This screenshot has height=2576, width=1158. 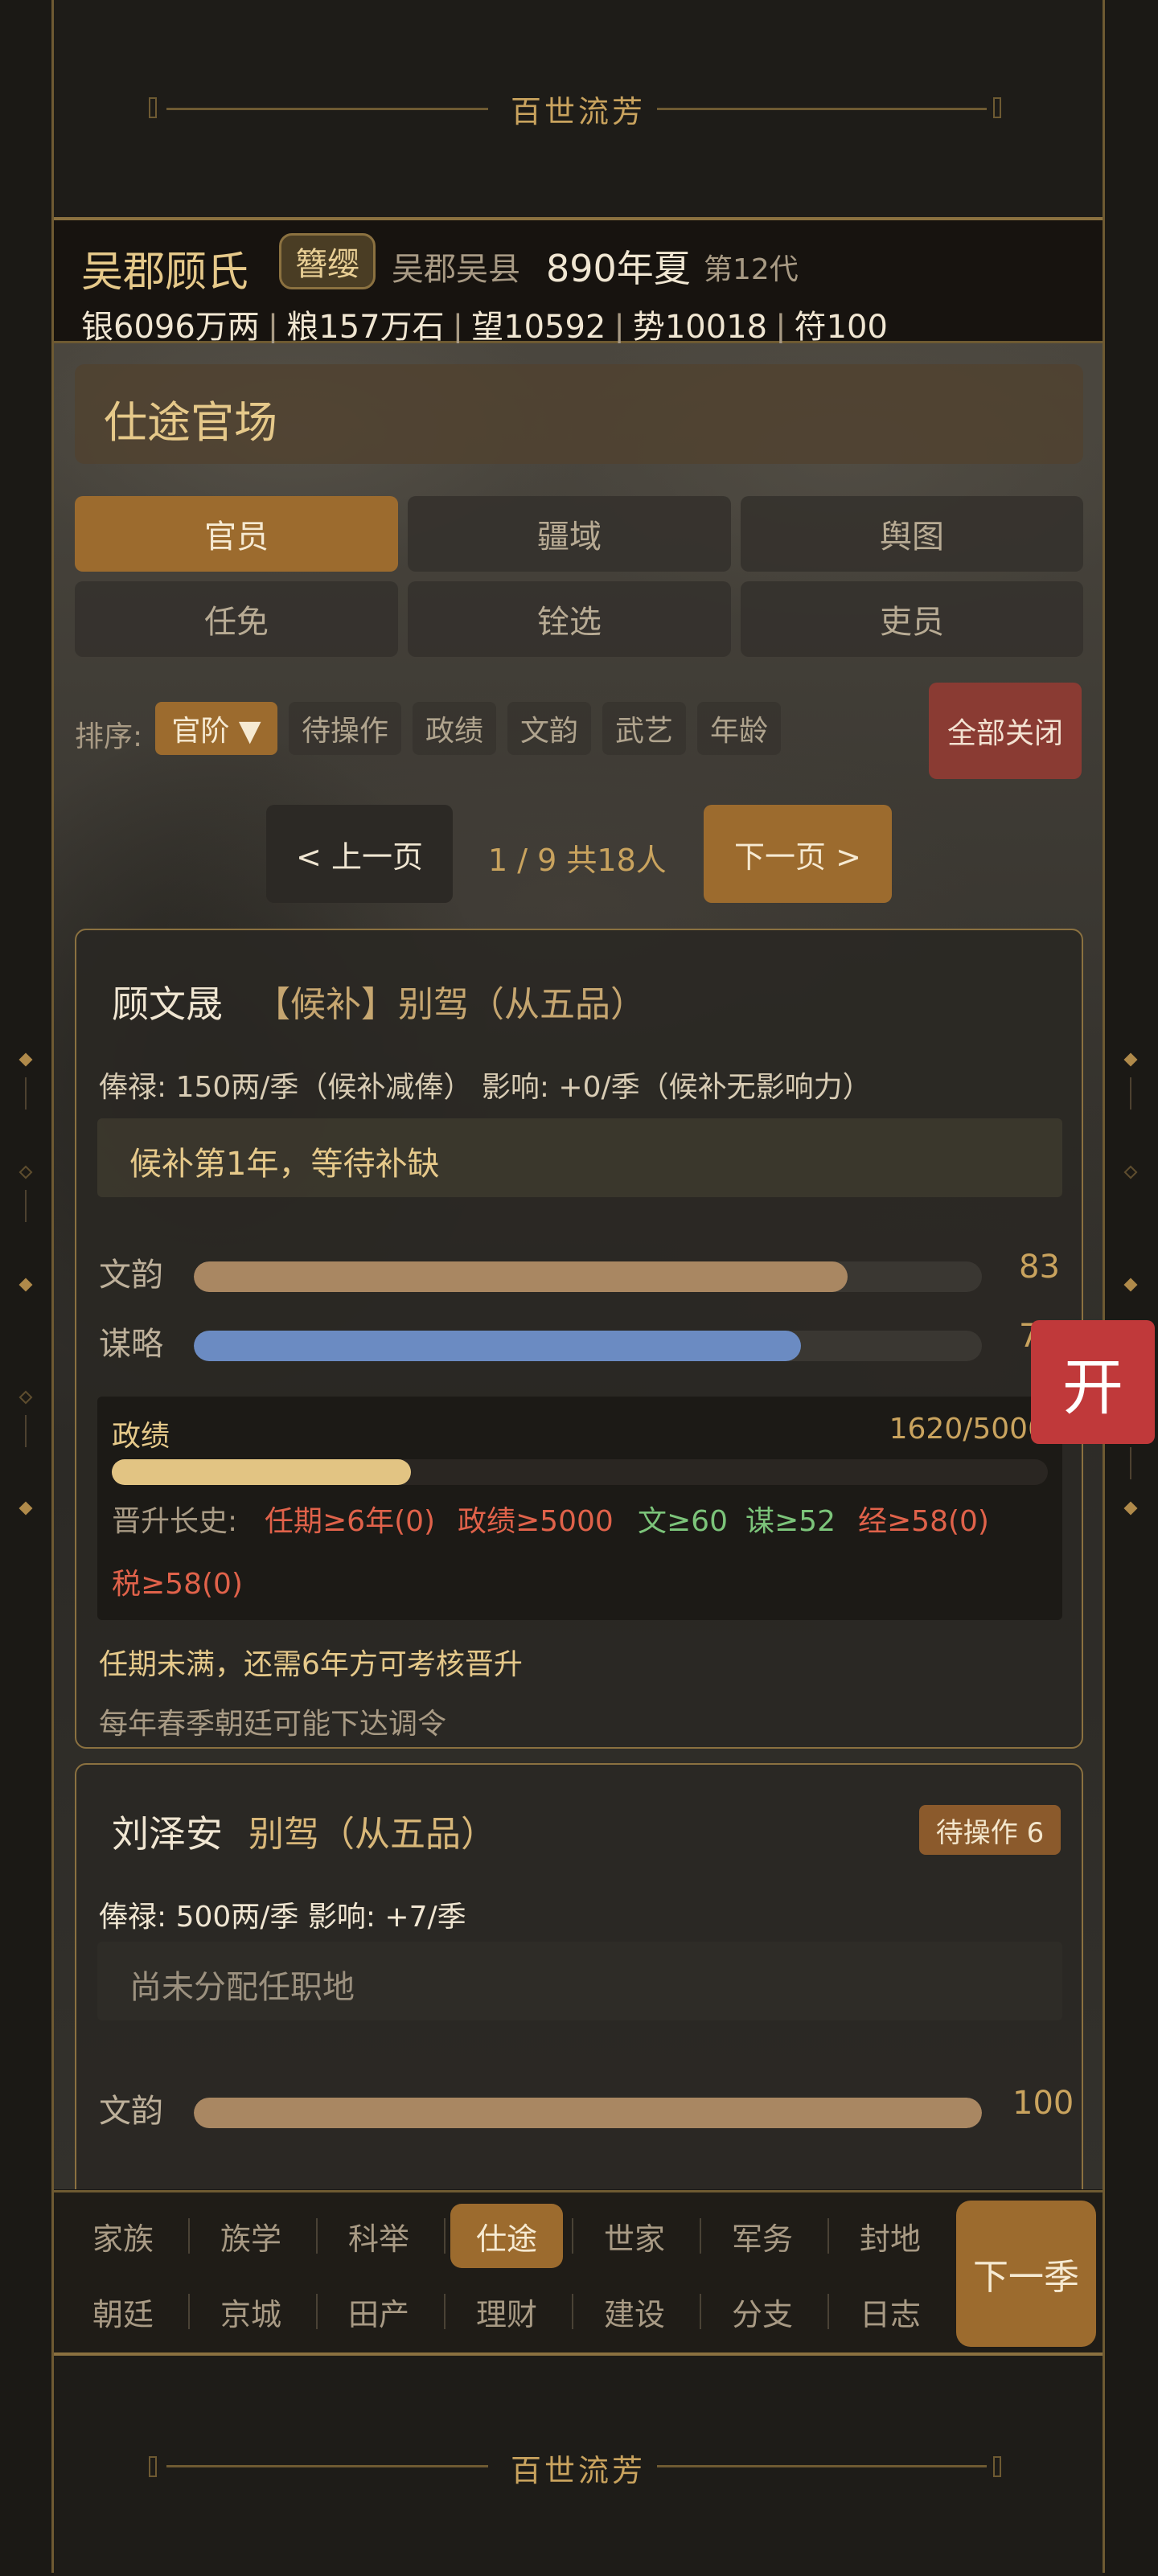 I want to click on merit-value: 1620/5000, so click(x=967, y=1430).